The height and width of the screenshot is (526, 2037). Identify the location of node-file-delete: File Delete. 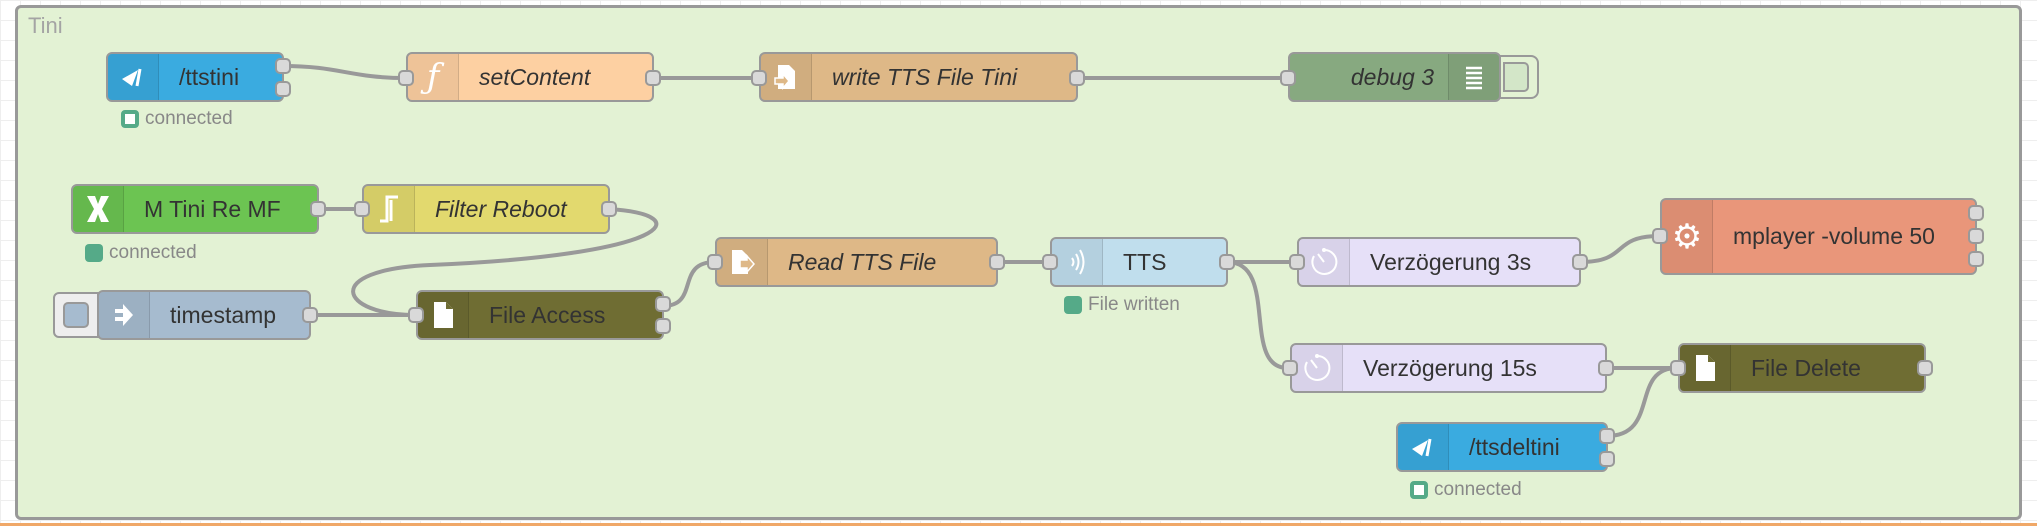
(1802, 368).